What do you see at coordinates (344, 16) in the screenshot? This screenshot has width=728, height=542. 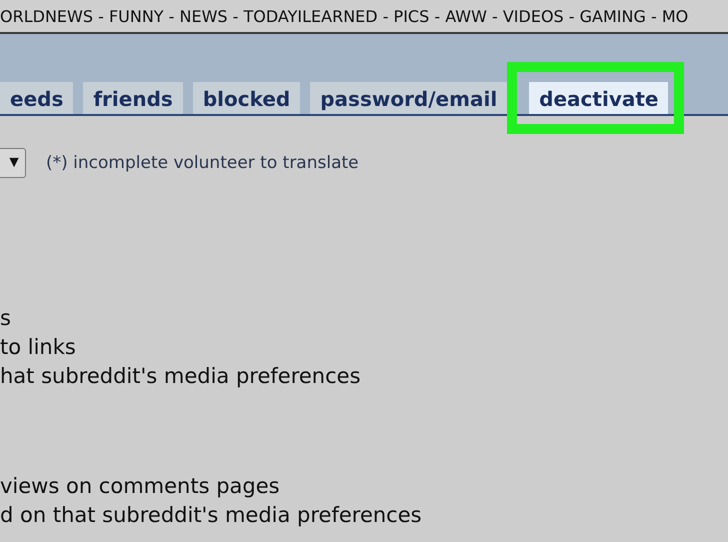 I see `subreddit-links: ORLDNEWS - FUNNY - NEWS - TODAYILEARNED - PICS - AWW - VIDEOS - GAMING - MO` at bounding box center [344, 16].